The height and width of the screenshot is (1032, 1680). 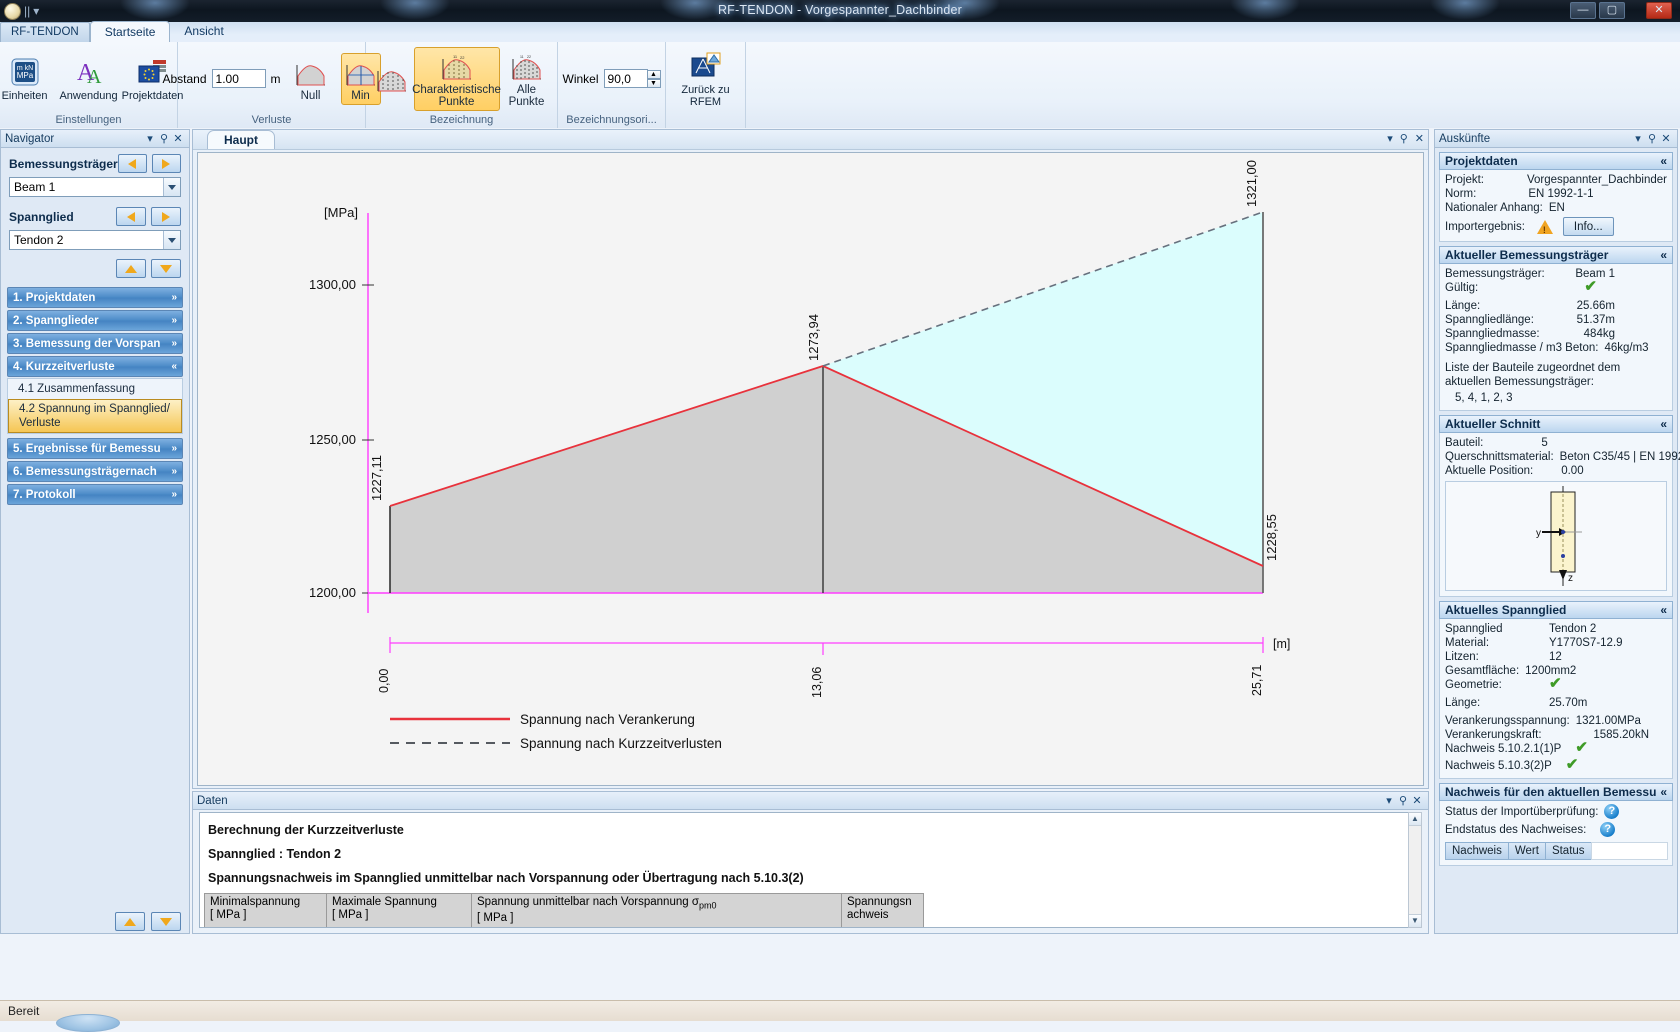 I want to click on nav-item-4-kurzzeitverluste: 4. Kurzzeitverluste «, so click(x=95, y=366).